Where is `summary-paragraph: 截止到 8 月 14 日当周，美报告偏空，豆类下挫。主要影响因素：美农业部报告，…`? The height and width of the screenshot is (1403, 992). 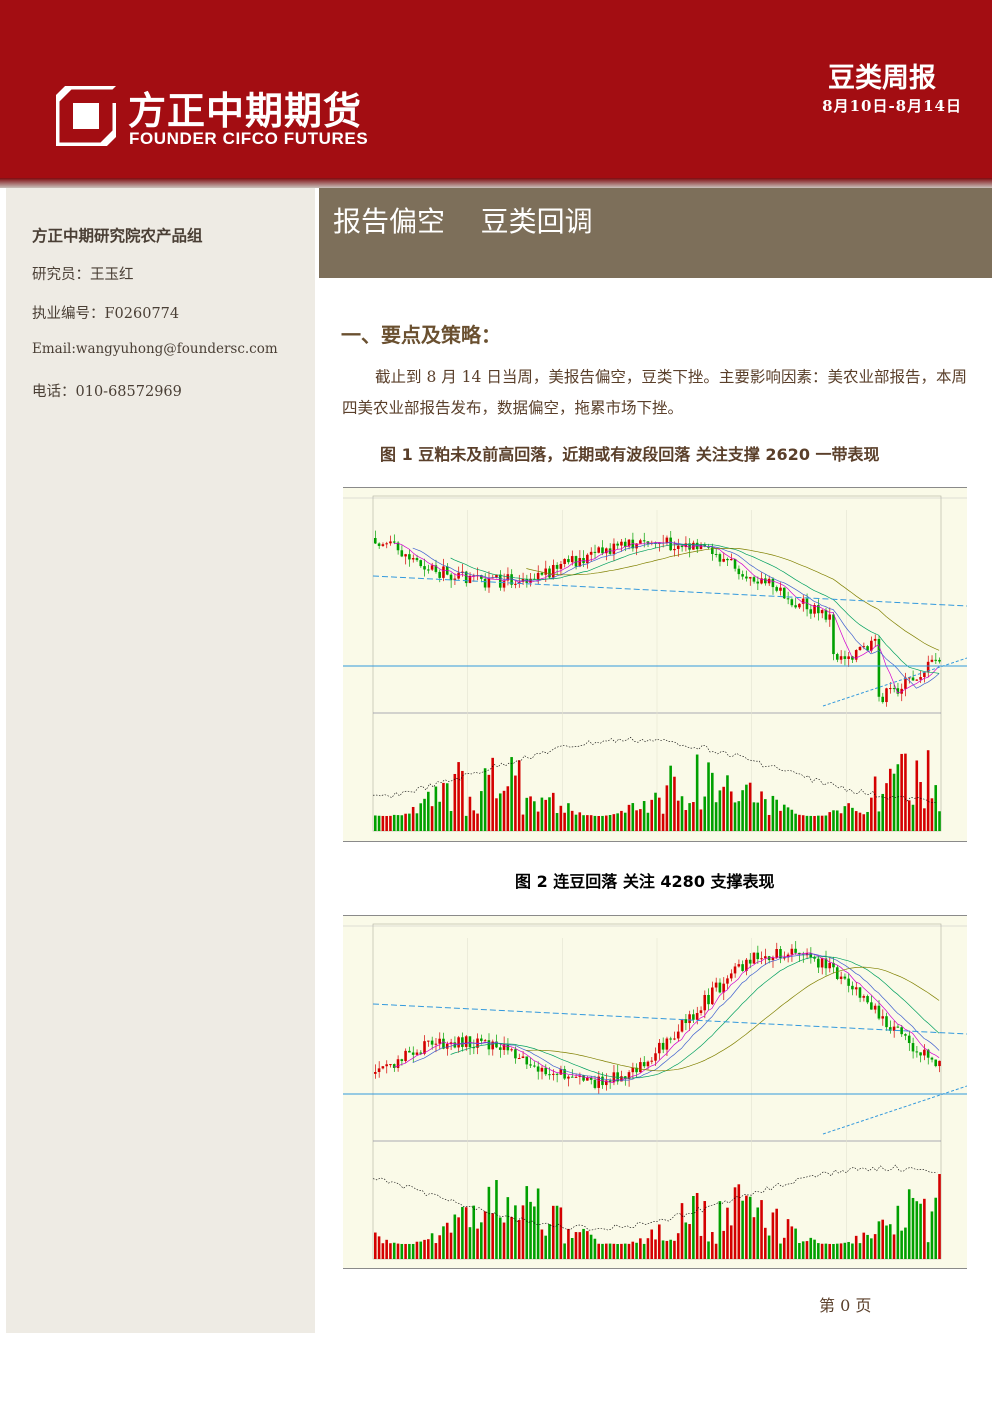 summary-paragraph: 截止到 8 月 14 日当周，美报告偏空，豆类下挫。主要影响因素：美农业部报告，… is located at coordinates (654, 392).